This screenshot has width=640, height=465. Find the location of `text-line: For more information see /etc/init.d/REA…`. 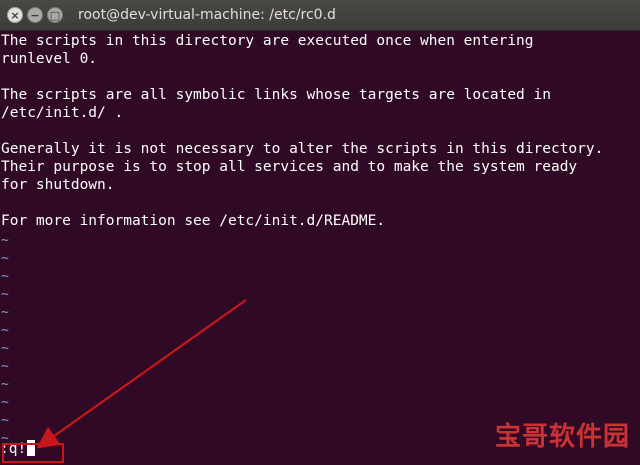

text-line: For more information see /etc/init.d/REA… is located at coordinates (193, 221).